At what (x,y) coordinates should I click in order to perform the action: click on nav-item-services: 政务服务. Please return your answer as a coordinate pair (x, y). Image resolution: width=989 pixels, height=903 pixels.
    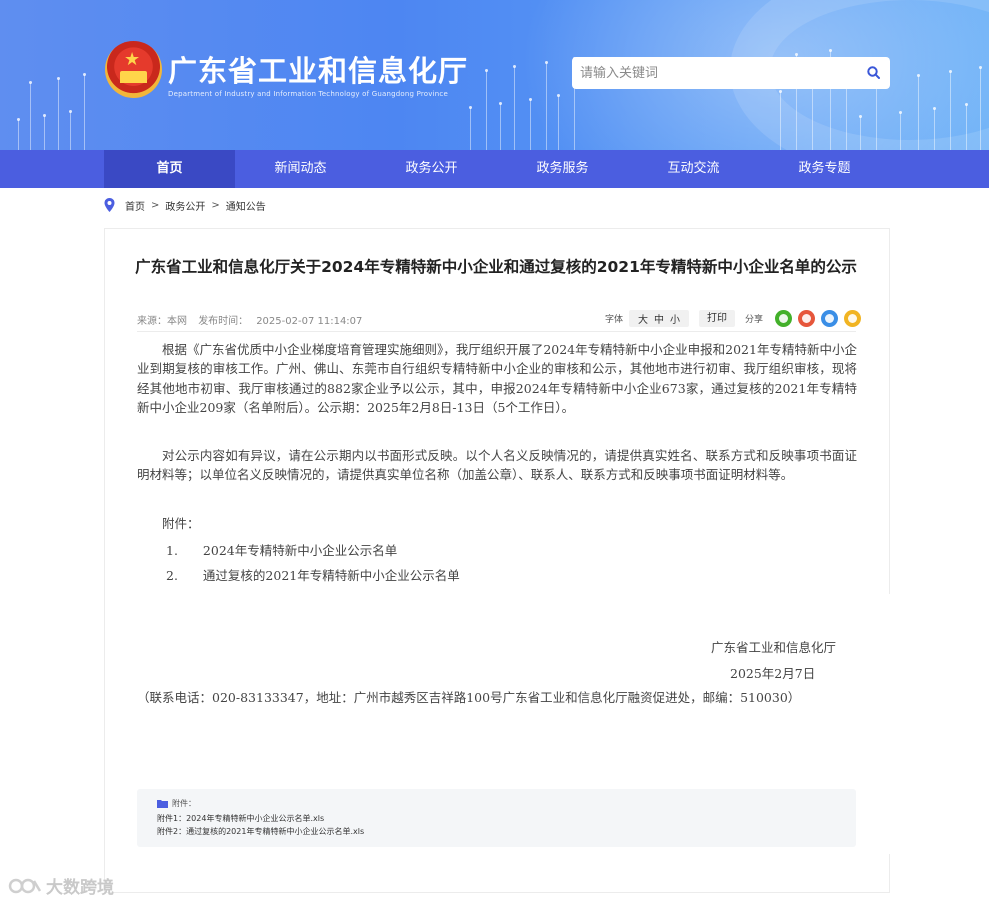
    Looking at the image, I should click on (562, 169).